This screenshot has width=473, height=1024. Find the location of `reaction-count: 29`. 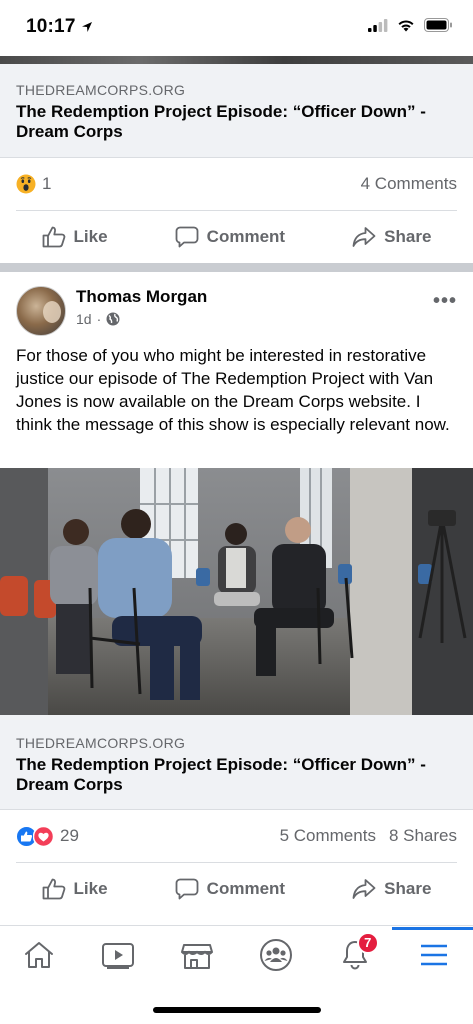

reaction-count: 29 is located at coordinates (69, 835).